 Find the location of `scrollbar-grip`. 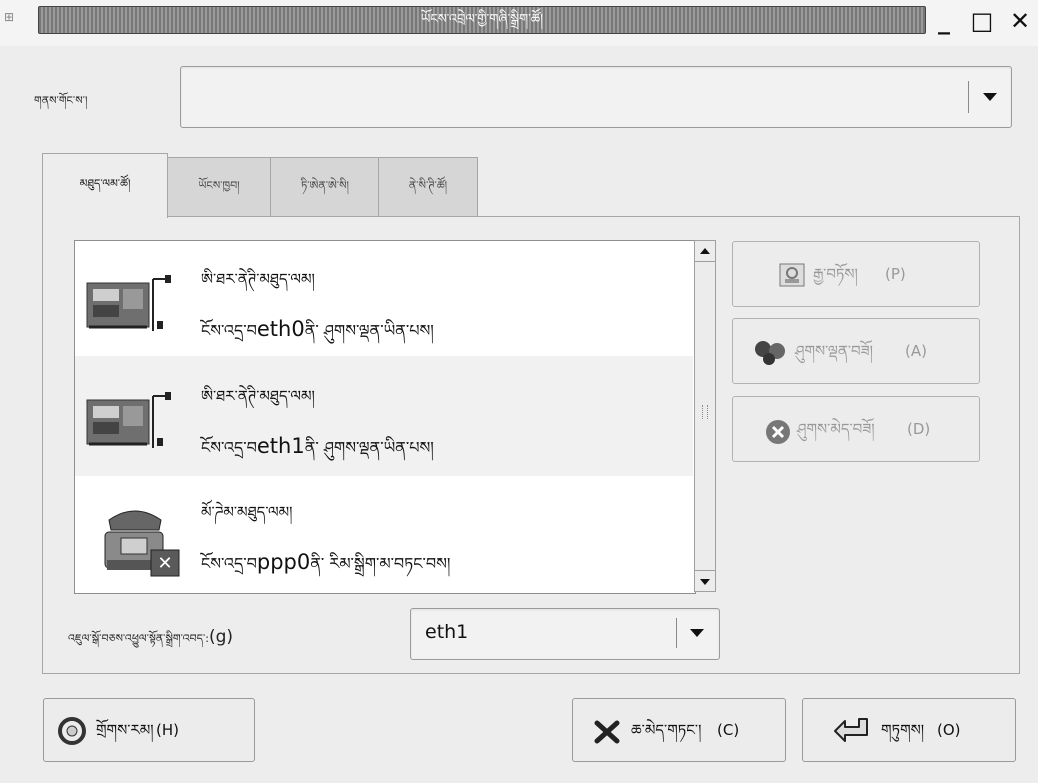

scrollbar-grip is located at coordinates (705, 412).